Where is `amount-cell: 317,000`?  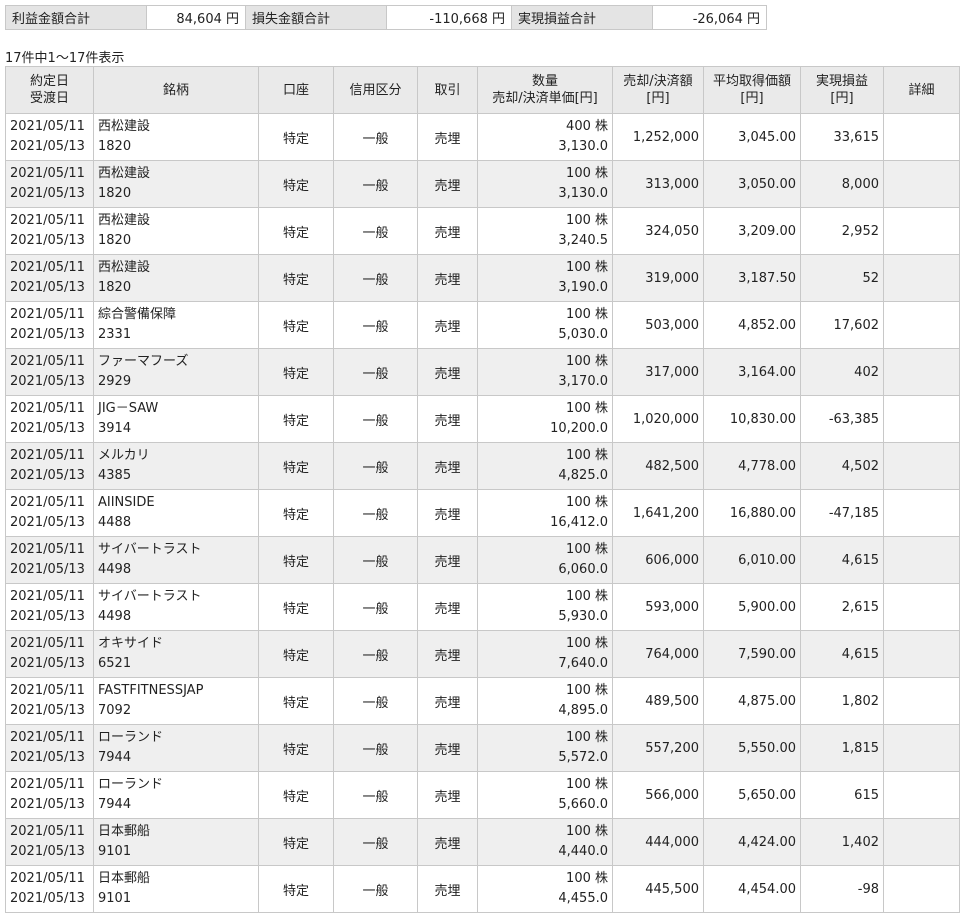
amount-cell: 317,000 is located at coordinates (658, 372).